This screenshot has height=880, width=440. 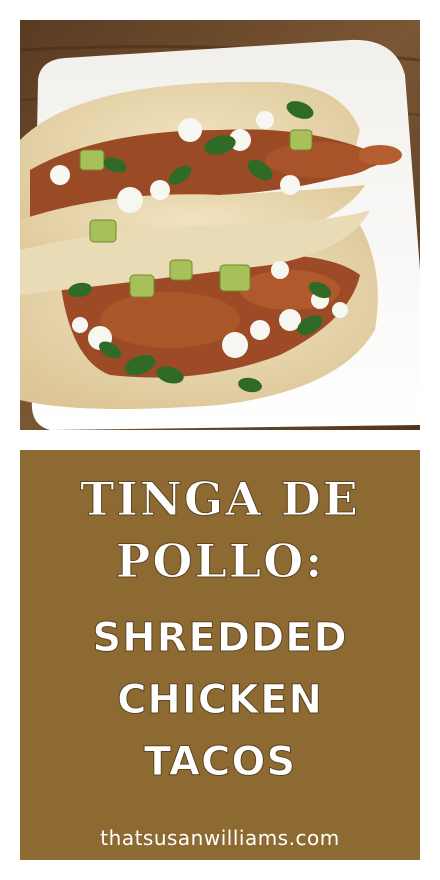 I want to click on website-credit: thatsusanwilliams.com, so click(x=220, y=838).